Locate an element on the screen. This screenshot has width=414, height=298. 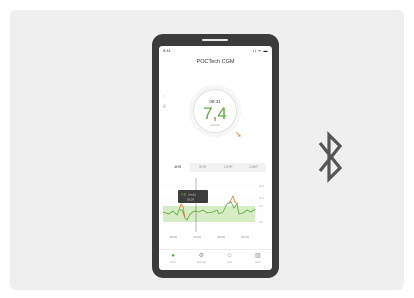
x-tick-label: 18:00 is located at coordinates (173, 237).